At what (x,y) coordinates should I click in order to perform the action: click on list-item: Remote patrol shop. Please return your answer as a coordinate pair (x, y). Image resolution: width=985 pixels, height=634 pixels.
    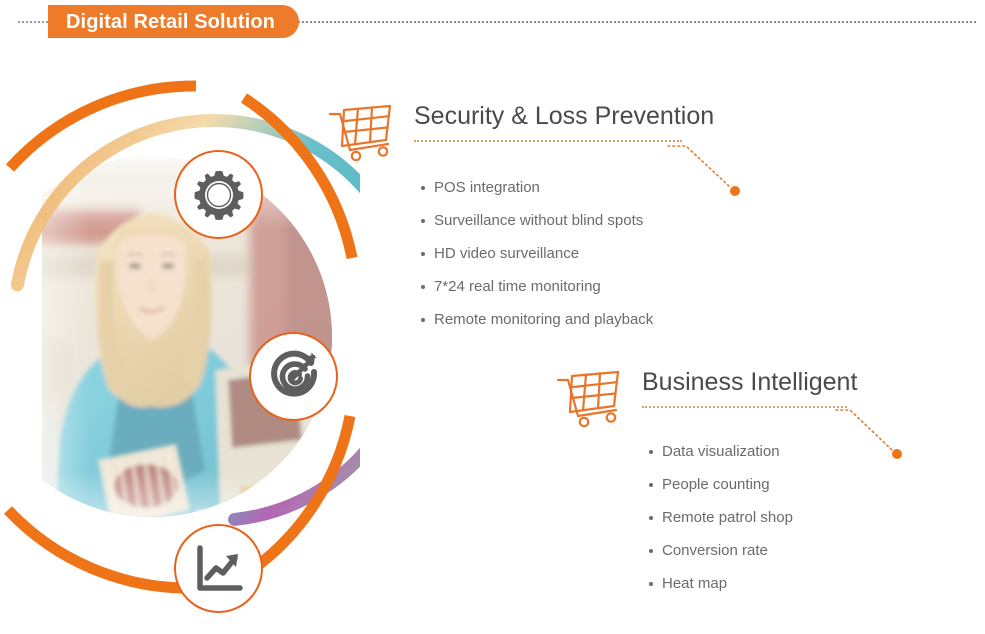
    Looking at the image, I should click on (752, 517).